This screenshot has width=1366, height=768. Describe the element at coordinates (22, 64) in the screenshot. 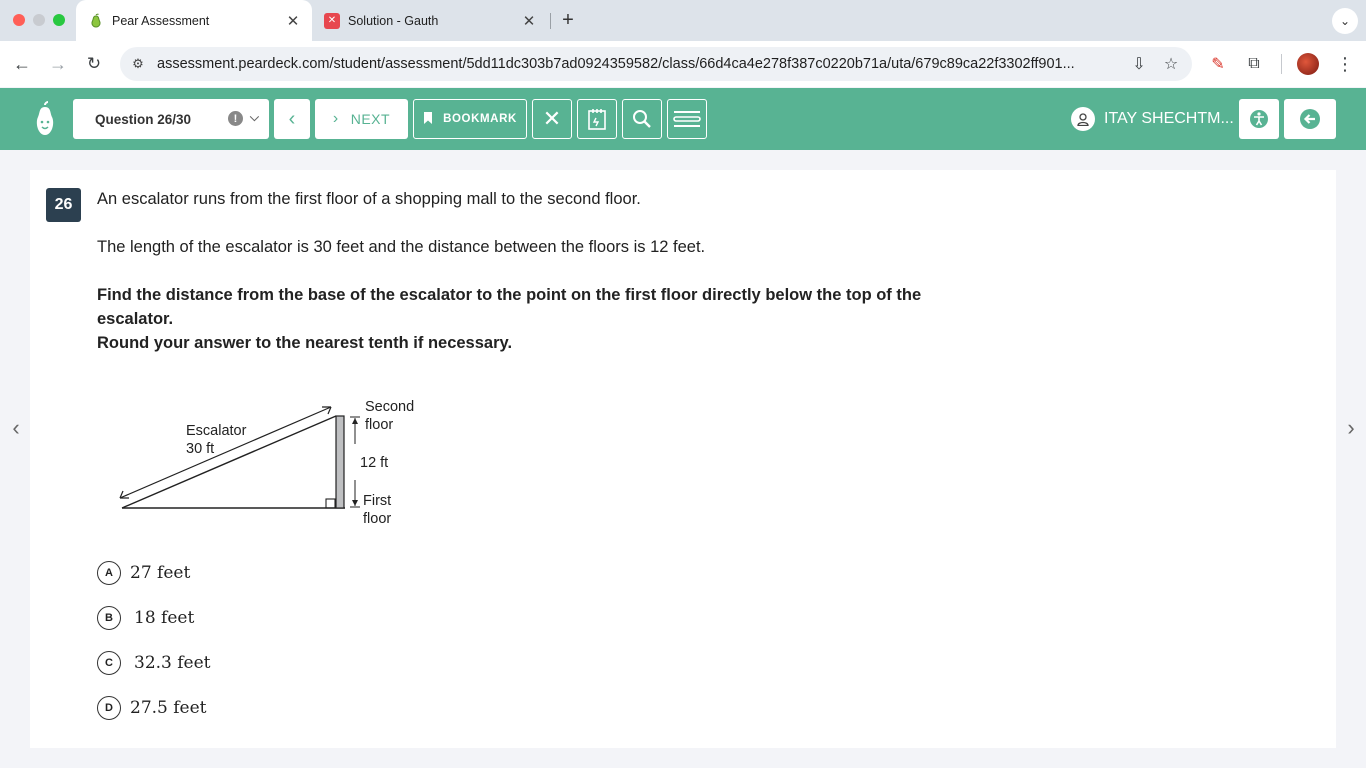

I see `back-button: ←` at that location.